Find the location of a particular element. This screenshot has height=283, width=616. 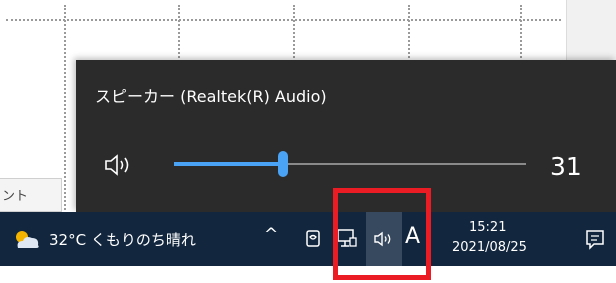

notification-icon is located at coordinates (595, 239).